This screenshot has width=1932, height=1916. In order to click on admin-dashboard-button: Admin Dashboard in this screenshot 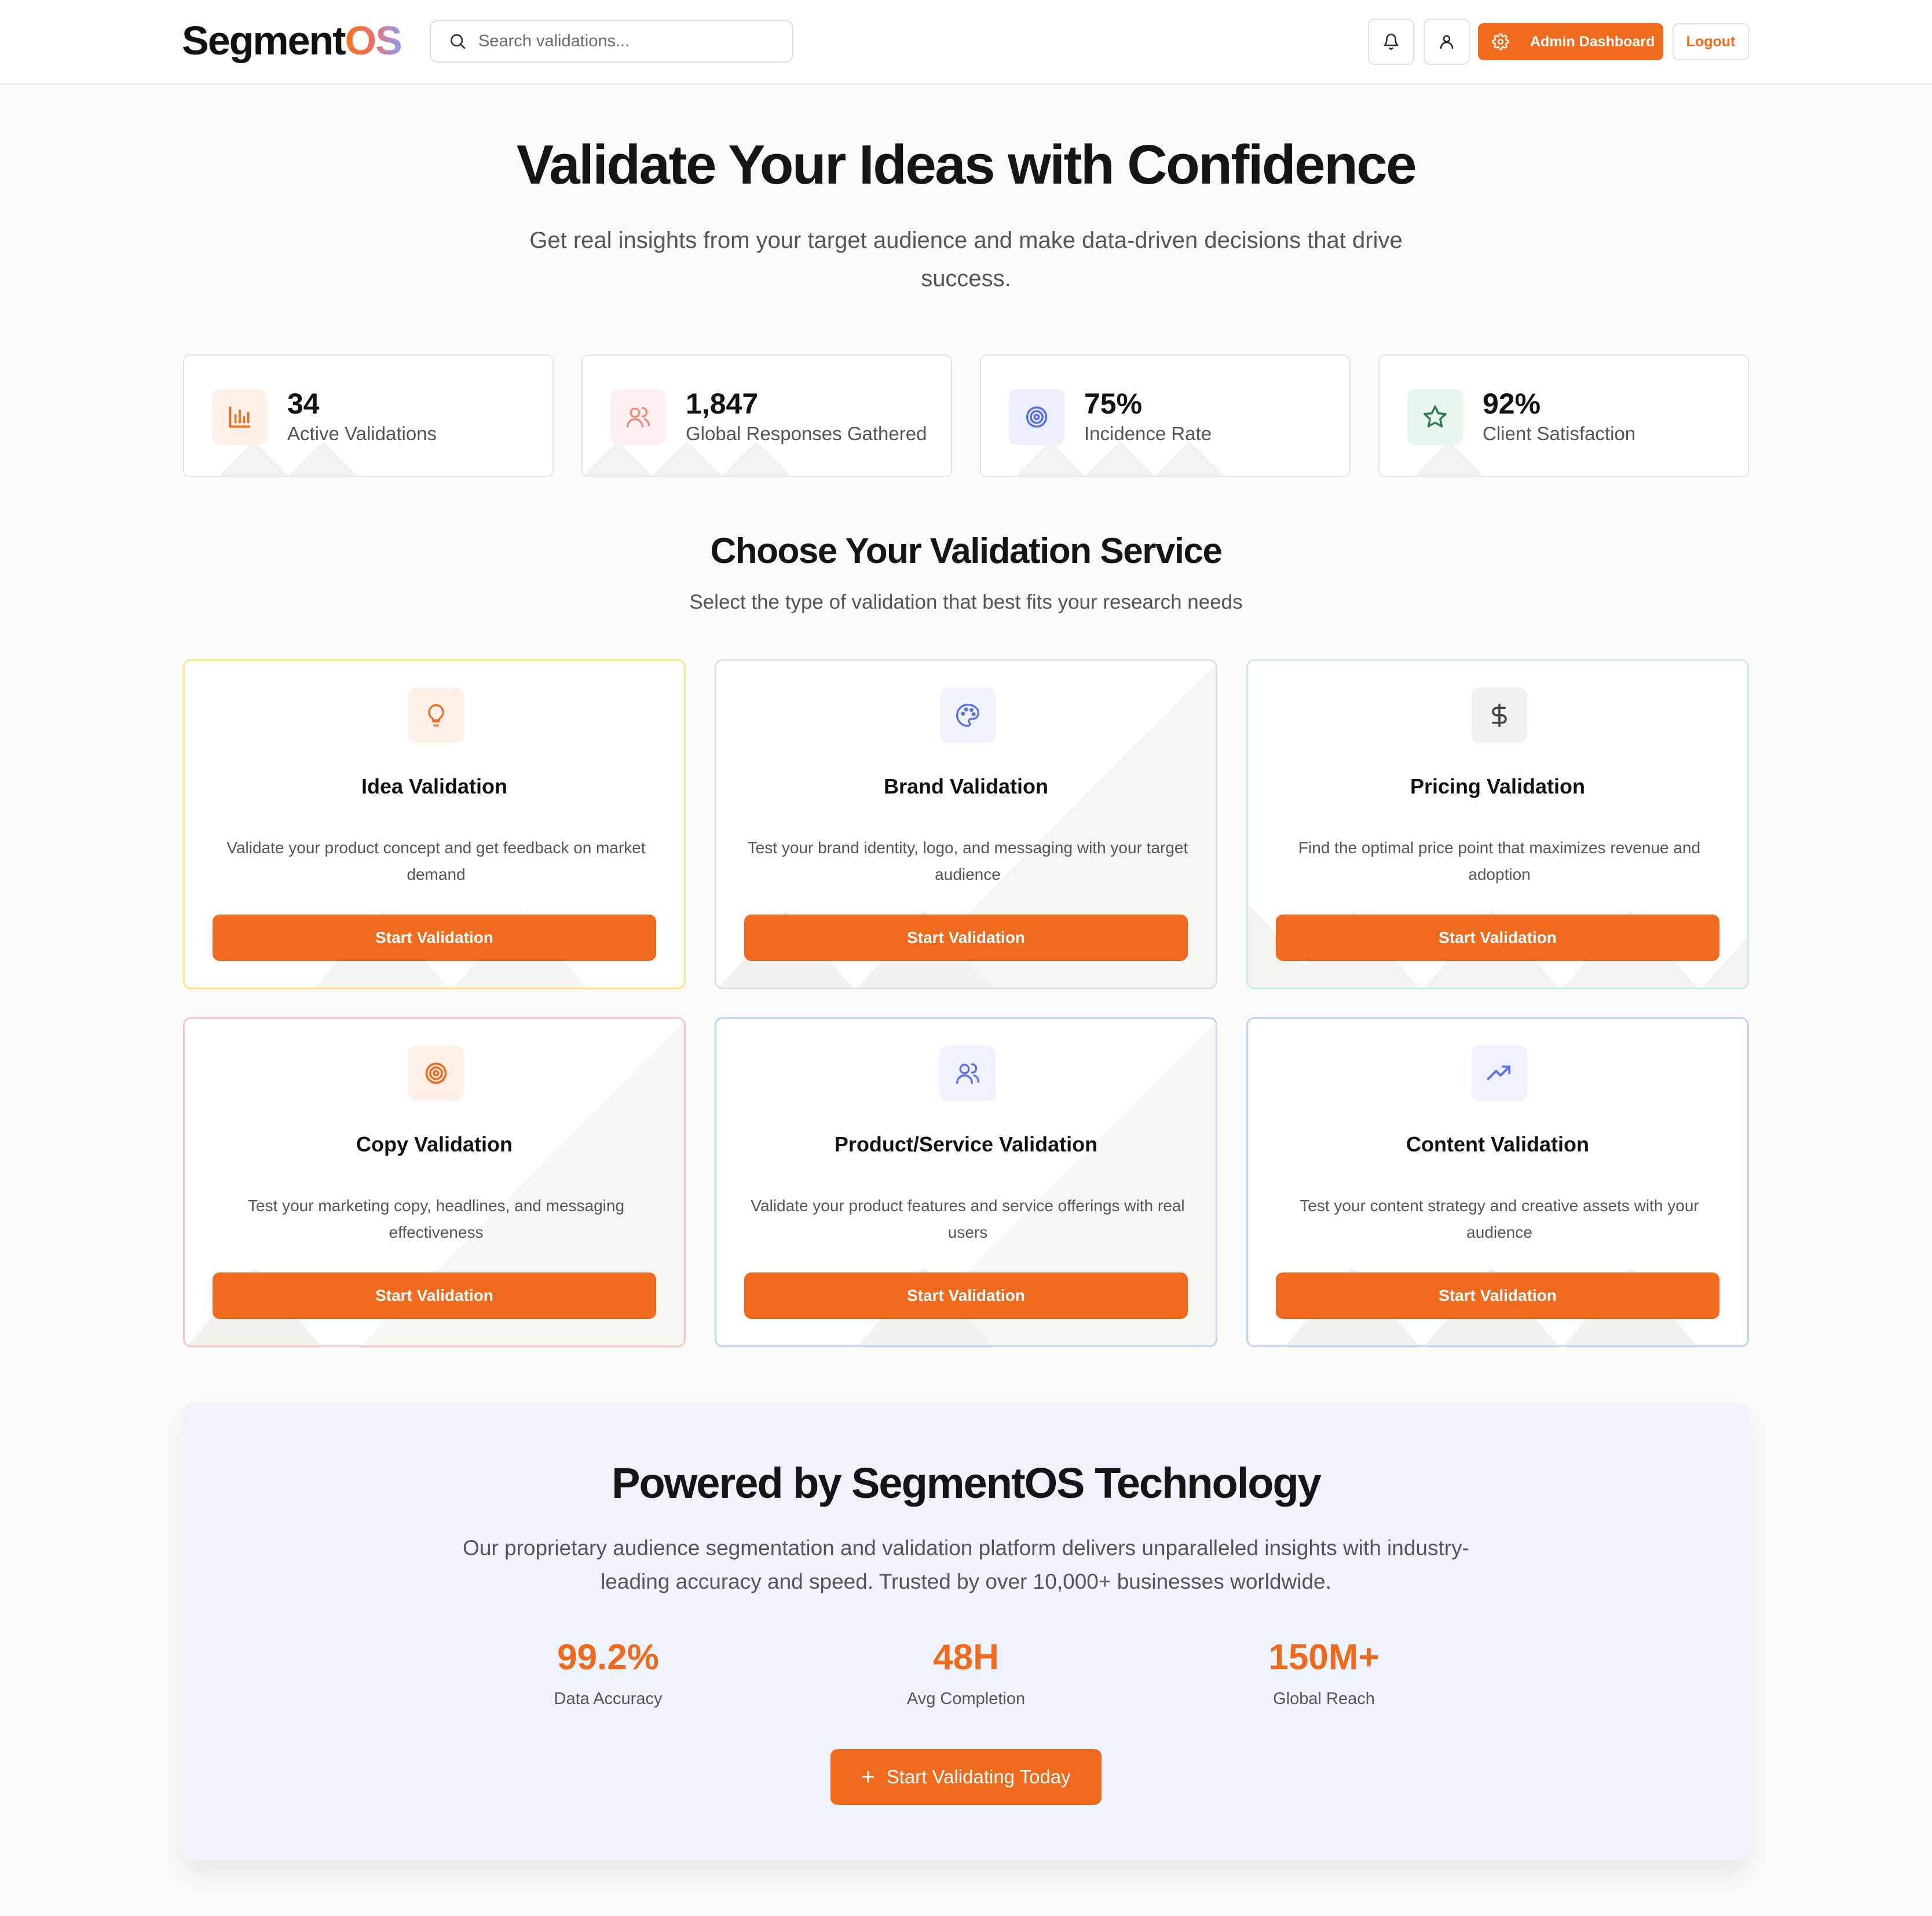, I will do `click(1570, 41)`.